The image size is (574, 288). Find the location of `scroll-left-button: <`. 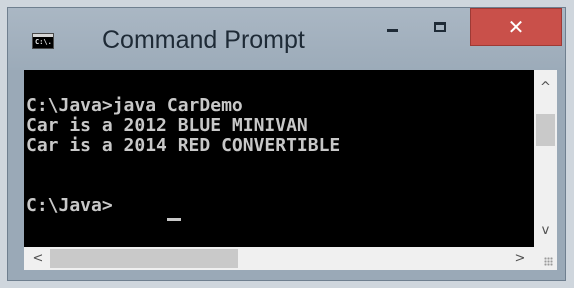

scroll-left-button: < is located at coordinates (38, 258).